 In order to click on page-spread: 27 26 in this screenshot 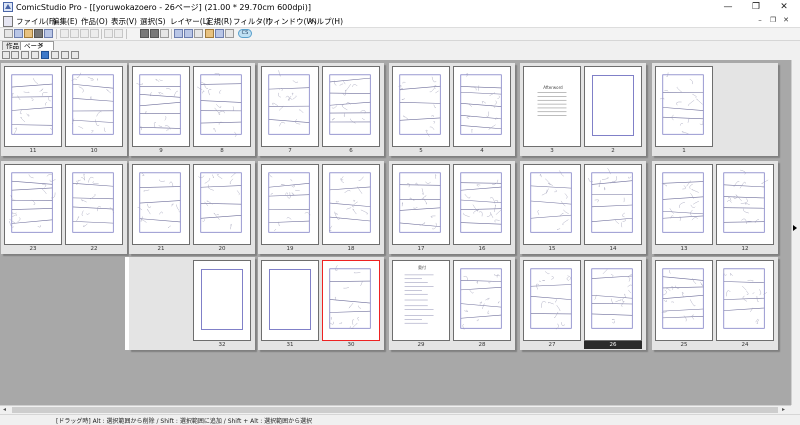, I will do `click(583, 303)`.